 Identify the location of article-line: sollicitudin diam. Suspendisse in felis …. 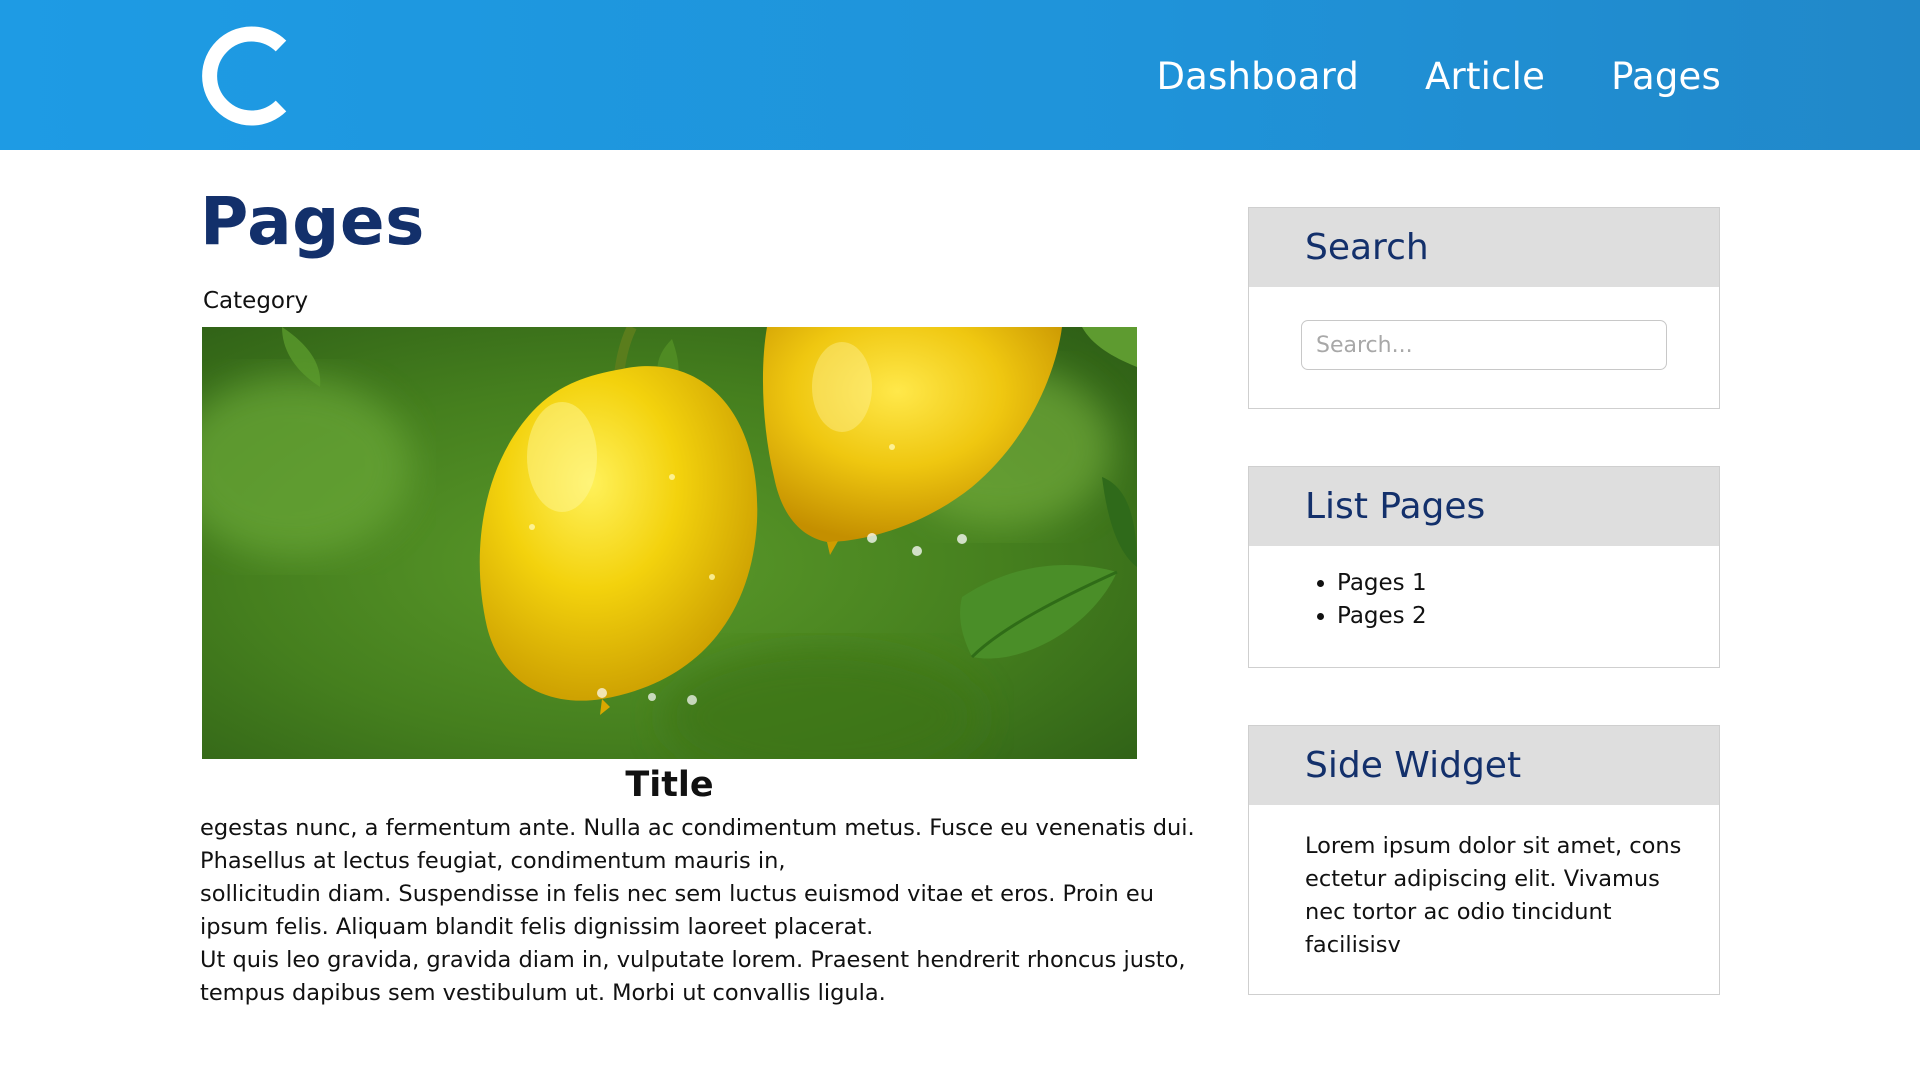
(677, 894).